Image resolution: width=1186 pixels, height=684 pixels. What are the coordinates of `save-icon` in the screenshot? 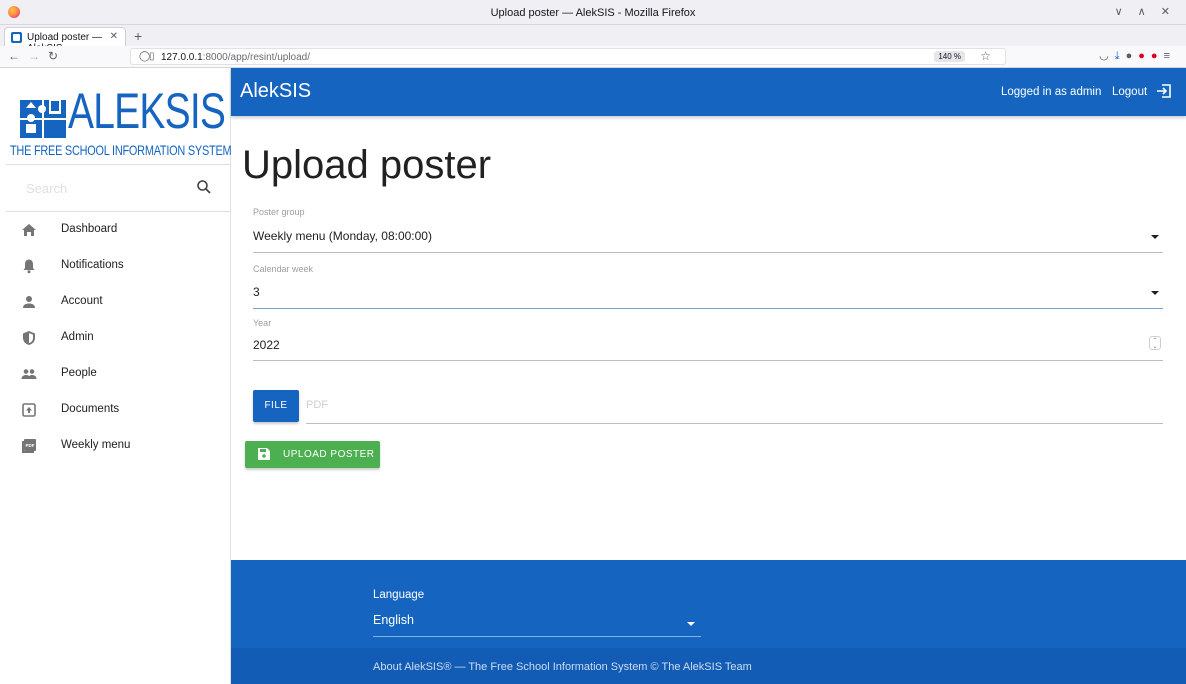 It's located at (264, 454).